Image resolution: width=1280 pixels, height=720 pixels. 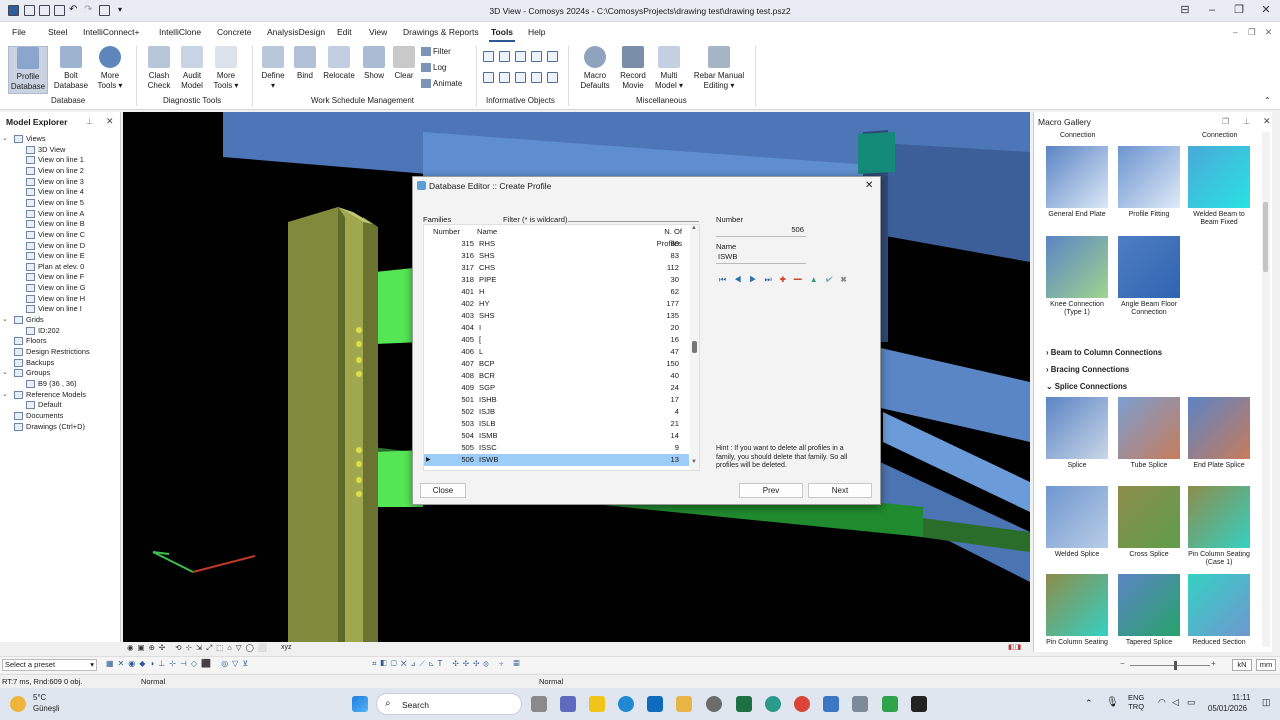 What do you see at coordinates (556, 388) in the screenshot?
I see `table-row: 409 SGP 24` at bounding box center [556, 388].